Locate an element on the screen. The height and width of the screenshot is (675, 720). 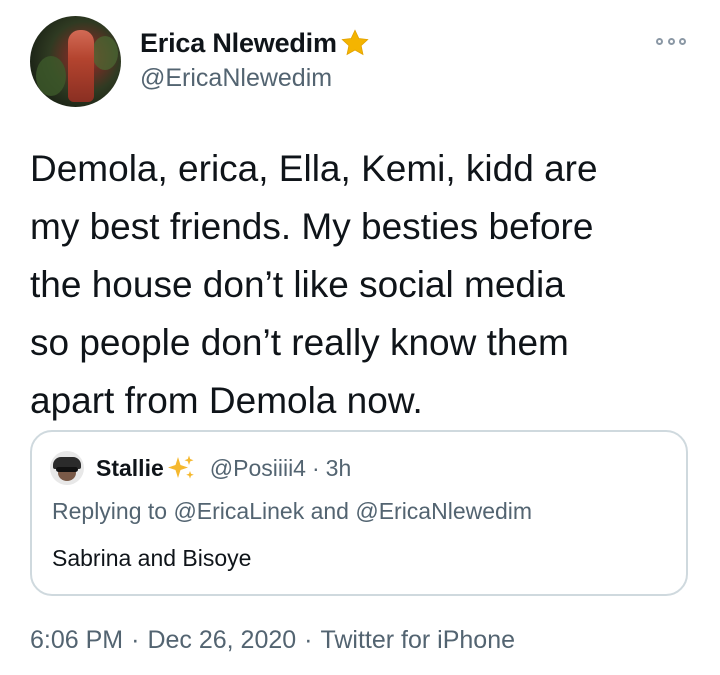
tweet-source: Twitter for iPhone is located at coordinates (417, 640).